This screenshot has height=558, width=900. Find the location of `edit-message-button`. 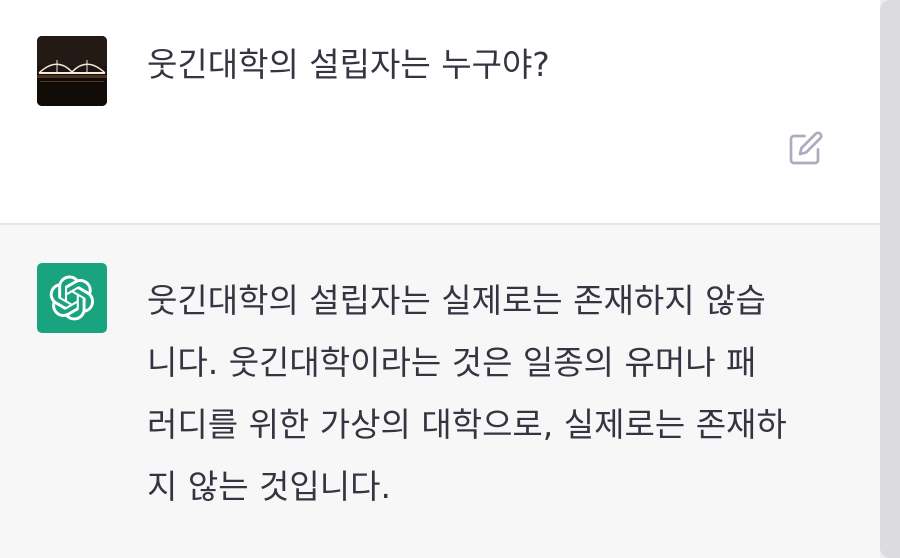

edit-message-button is located at coordinates (806, 148).